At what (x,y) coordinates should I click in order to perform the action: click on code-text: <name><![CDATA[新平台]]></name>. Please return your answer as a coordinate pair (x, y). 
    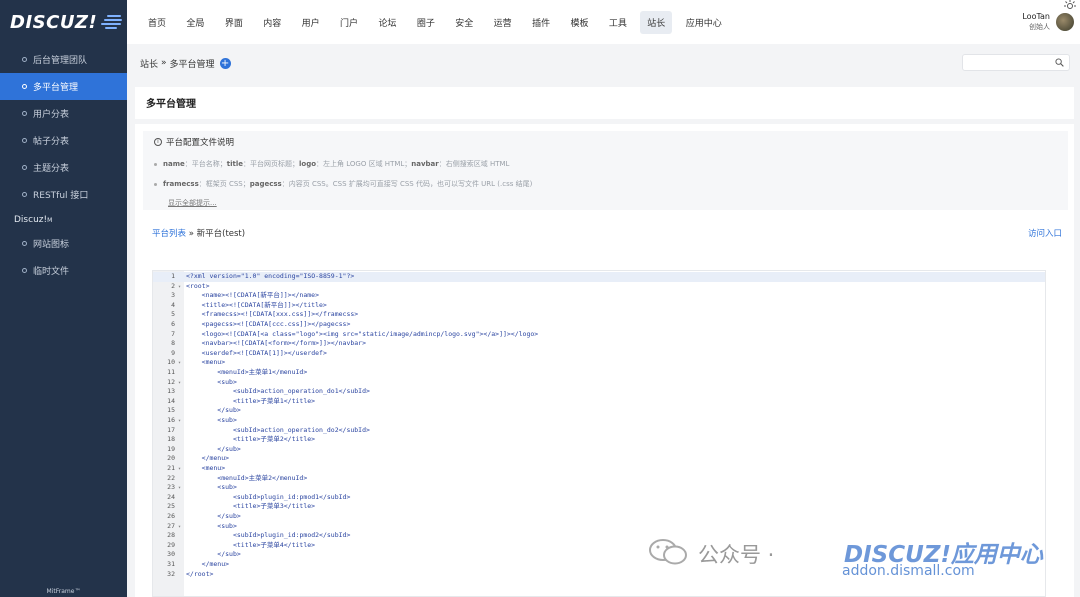
    Looking at the image, I should click on (252, 295).